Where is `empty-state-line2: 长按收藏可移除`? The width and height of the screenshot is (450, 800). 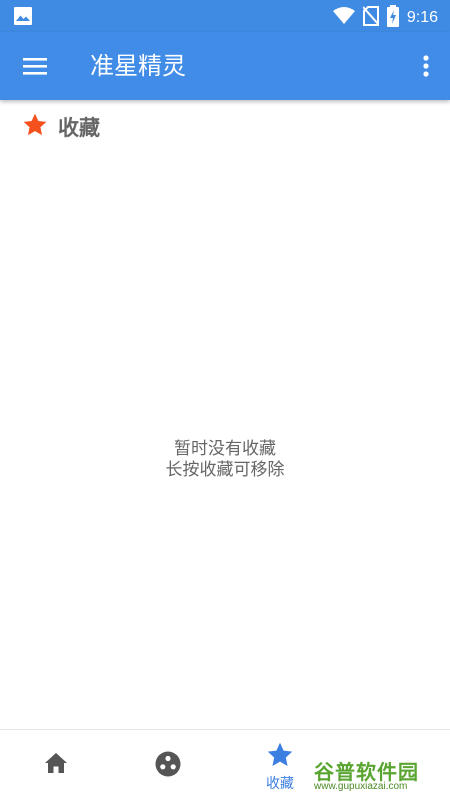 empty-state-line2: 长按收藏可移除 is located at coordinates (225, 470).